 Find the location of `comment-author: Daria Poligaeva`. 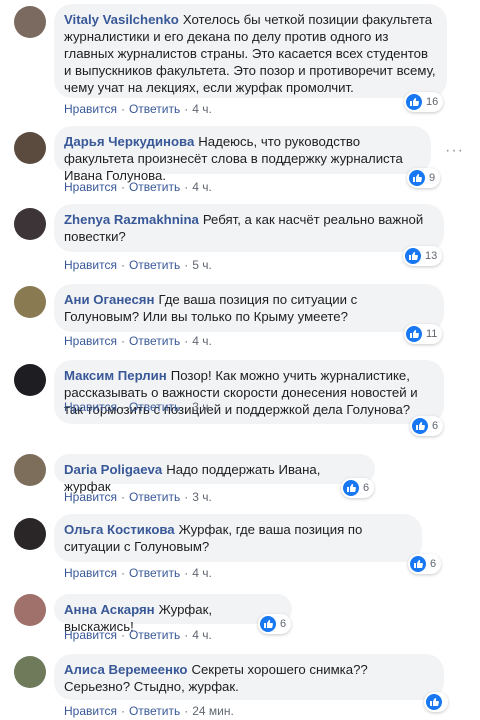

comment-author: Daria Poligaeva is located at coordinates (113, 469).